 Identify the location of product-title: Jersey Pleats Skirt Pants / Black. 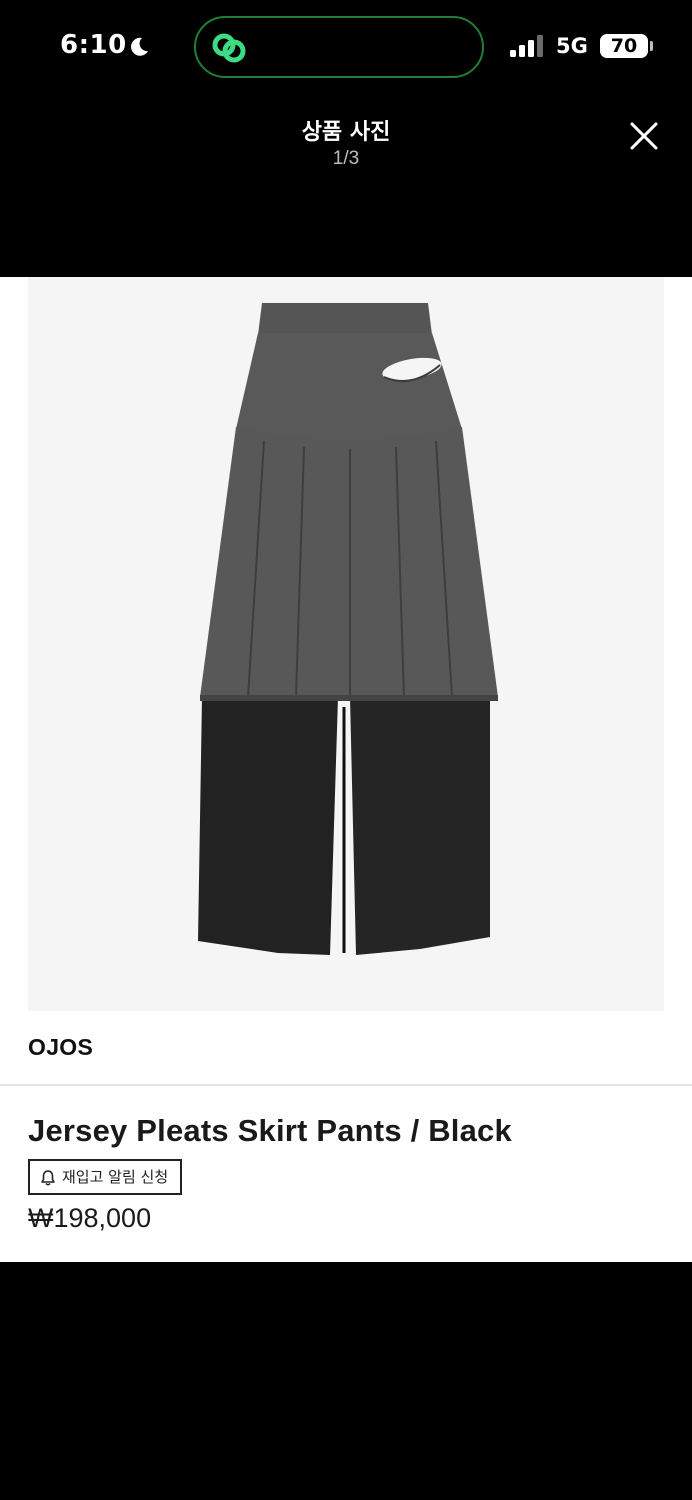
(270, 1130).